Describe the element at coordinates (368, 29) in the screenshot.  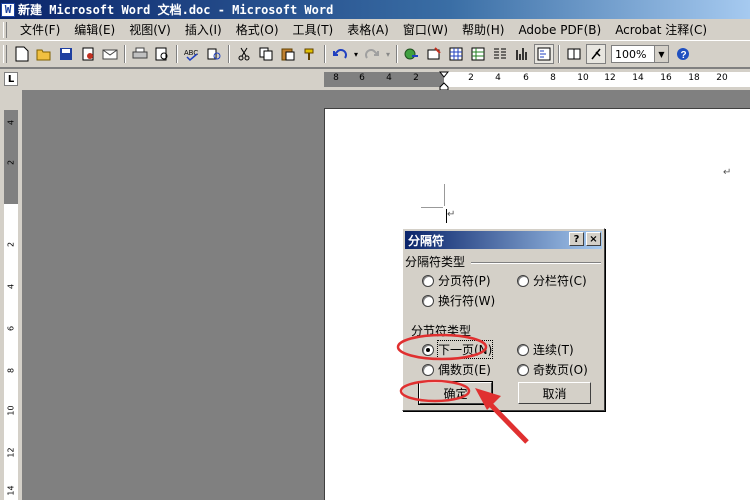
I see `menu-table: 表格(A)` at that location.